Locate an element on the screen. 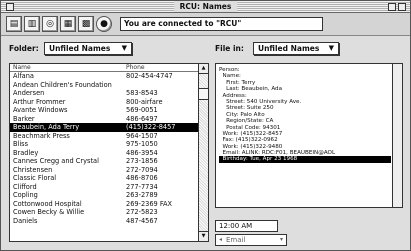  list-item: Avante Windows 569-0051 is located at coordinates (104, 110).